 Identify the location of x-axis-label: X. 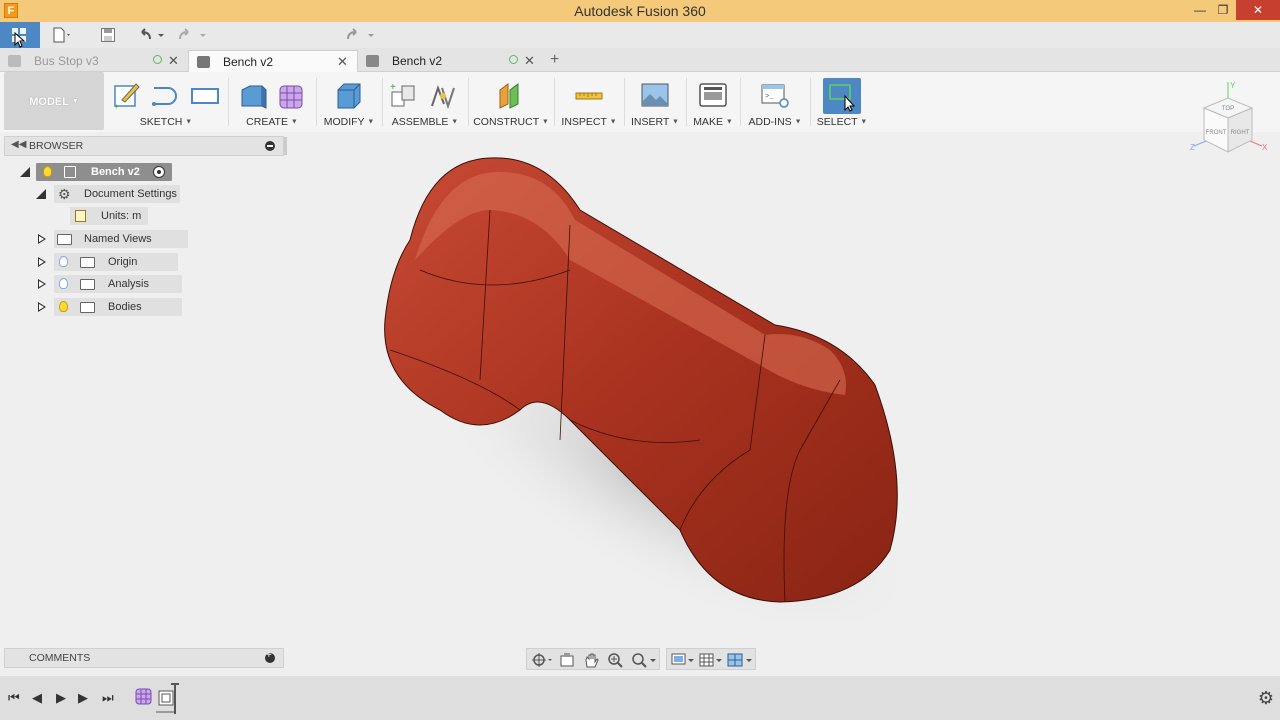
(1265, 147).